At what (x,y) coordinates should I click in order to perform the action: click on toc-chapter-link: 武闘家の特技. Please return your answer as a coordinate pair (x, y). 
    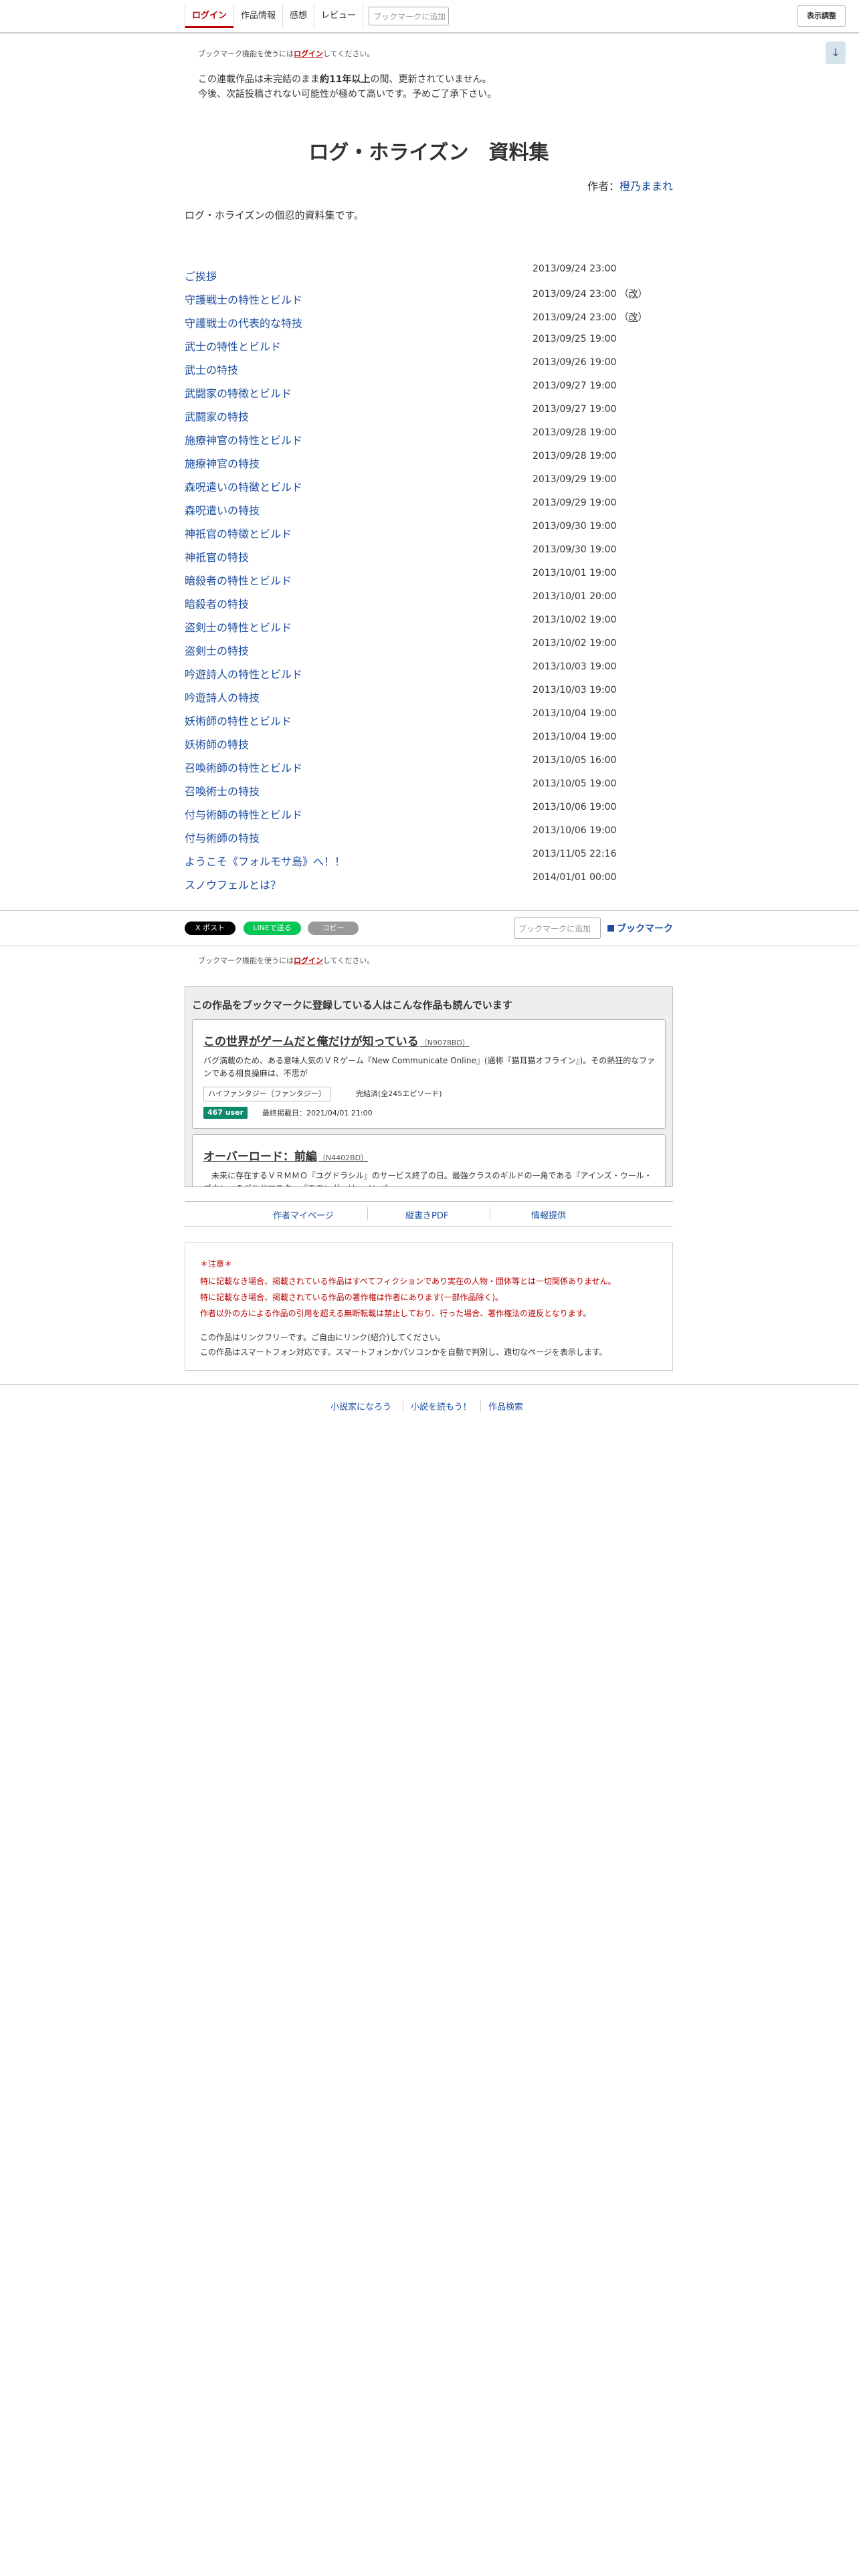
    Looking at the image, I should click on (217, 416).